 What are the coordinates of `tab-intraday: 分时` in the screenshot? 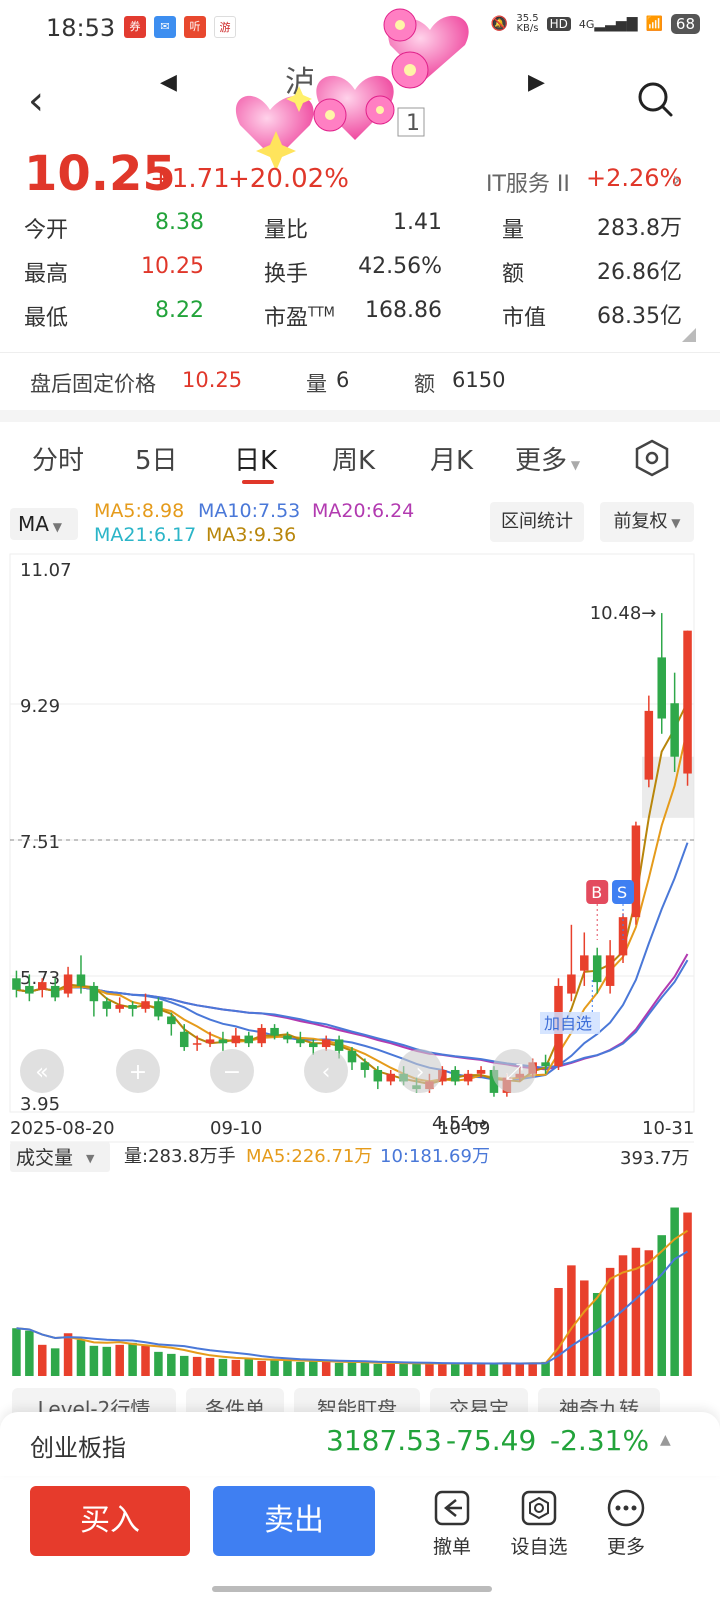 It's located at (58, 458).